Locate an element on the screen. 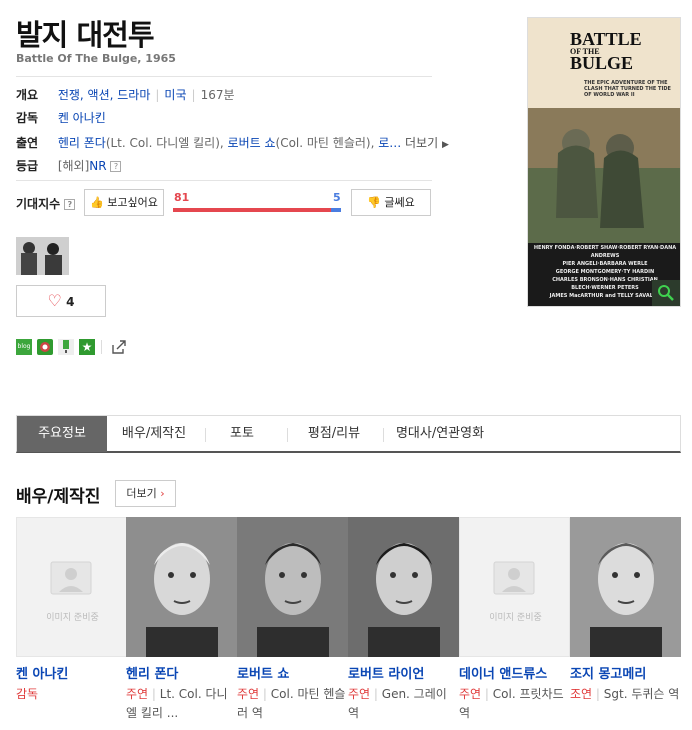 The height and width of the screenshot is (730, 692). person-role-line: 감독 is located at coordinates (71, 694).